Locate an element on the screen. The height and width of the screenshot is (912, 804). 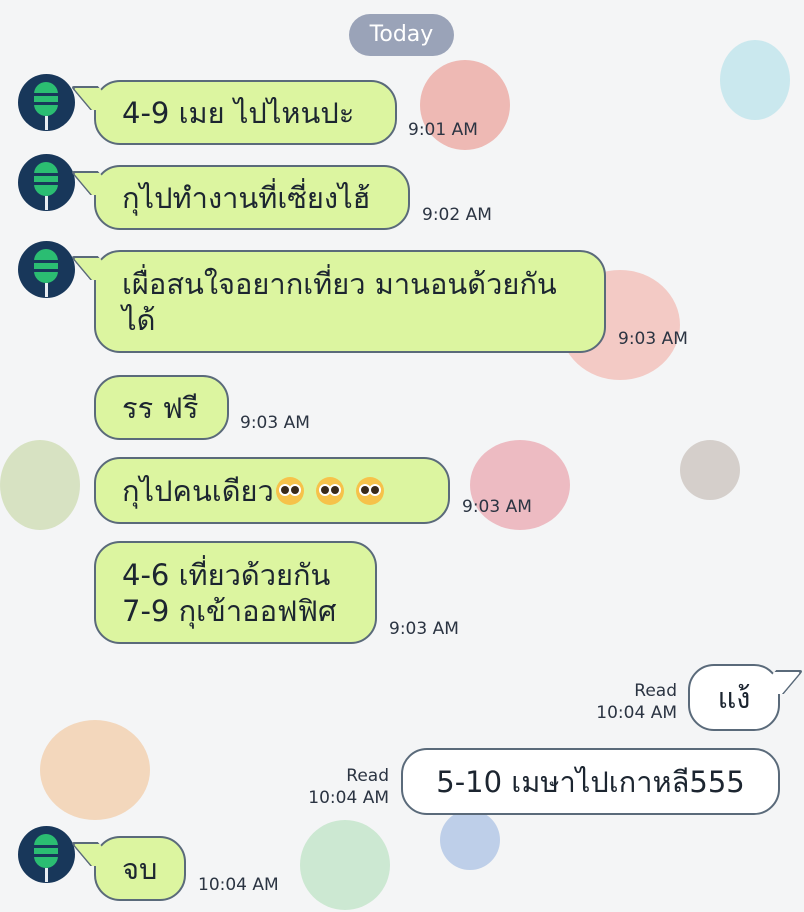
outgoing-message-bubble: 5-10 เมษาไปเกาหลี555 is located at coordinates (590, 781).